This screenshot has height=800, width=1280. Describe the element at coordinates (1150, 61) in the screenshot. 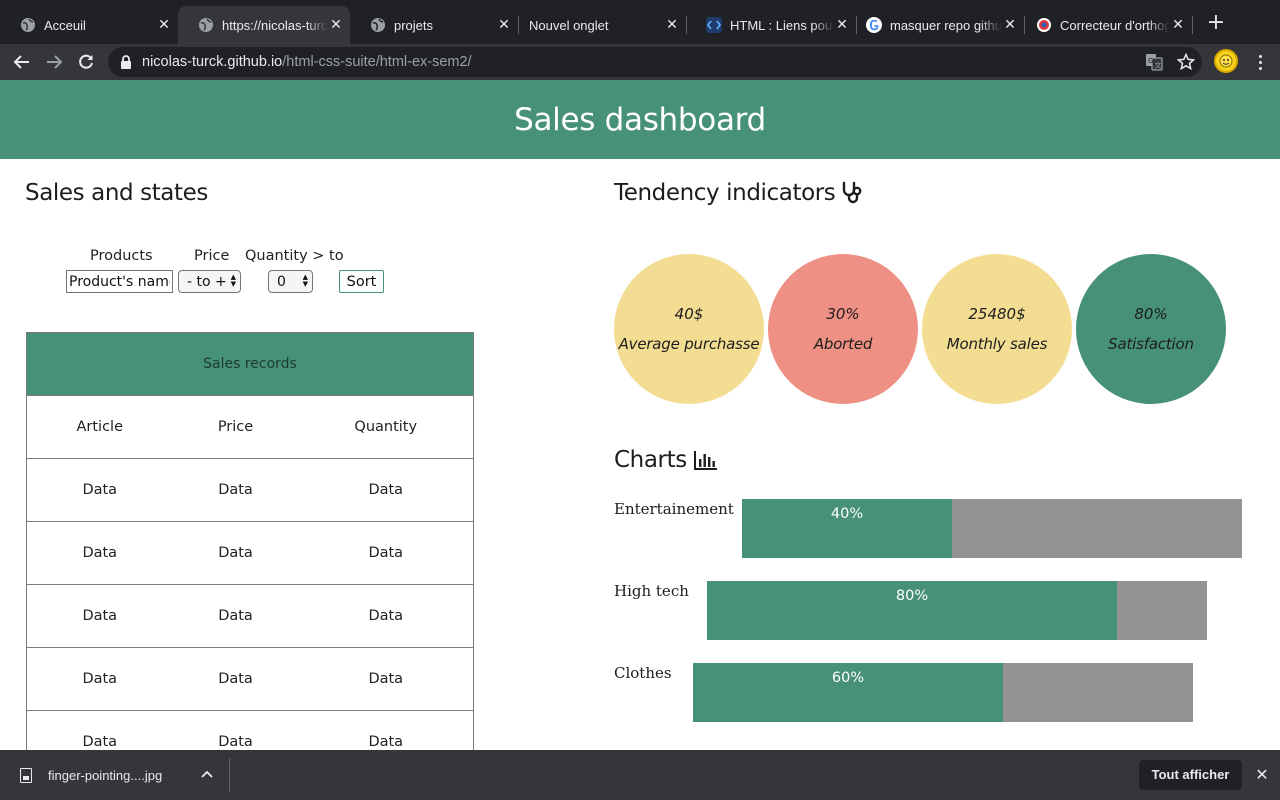

I see `svg-text: G` at that location.